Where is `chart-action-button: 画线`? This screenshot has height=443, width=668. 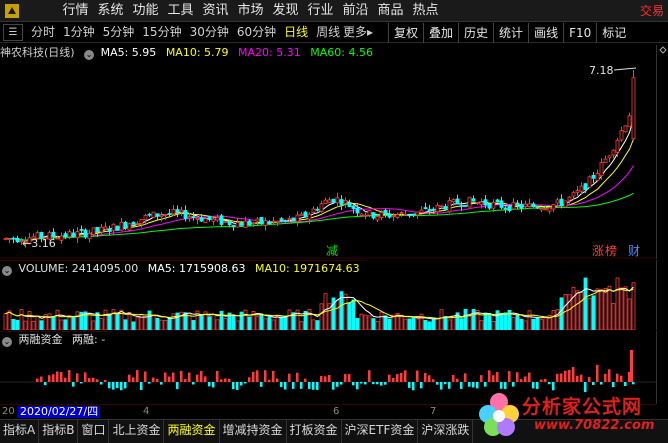 chart-action-button: 画线 is located at coordinates (545, 33).